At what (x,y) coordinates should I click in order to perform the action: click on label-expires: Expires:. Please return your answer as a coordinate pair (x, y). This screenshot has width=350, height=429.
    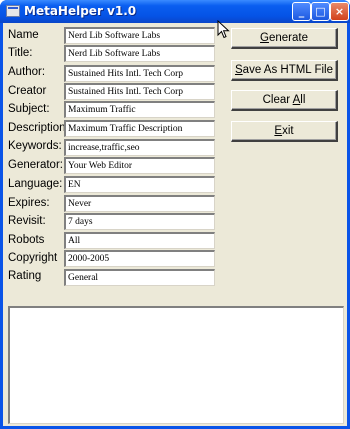
    Looking at the image, I should click on (29, 203).